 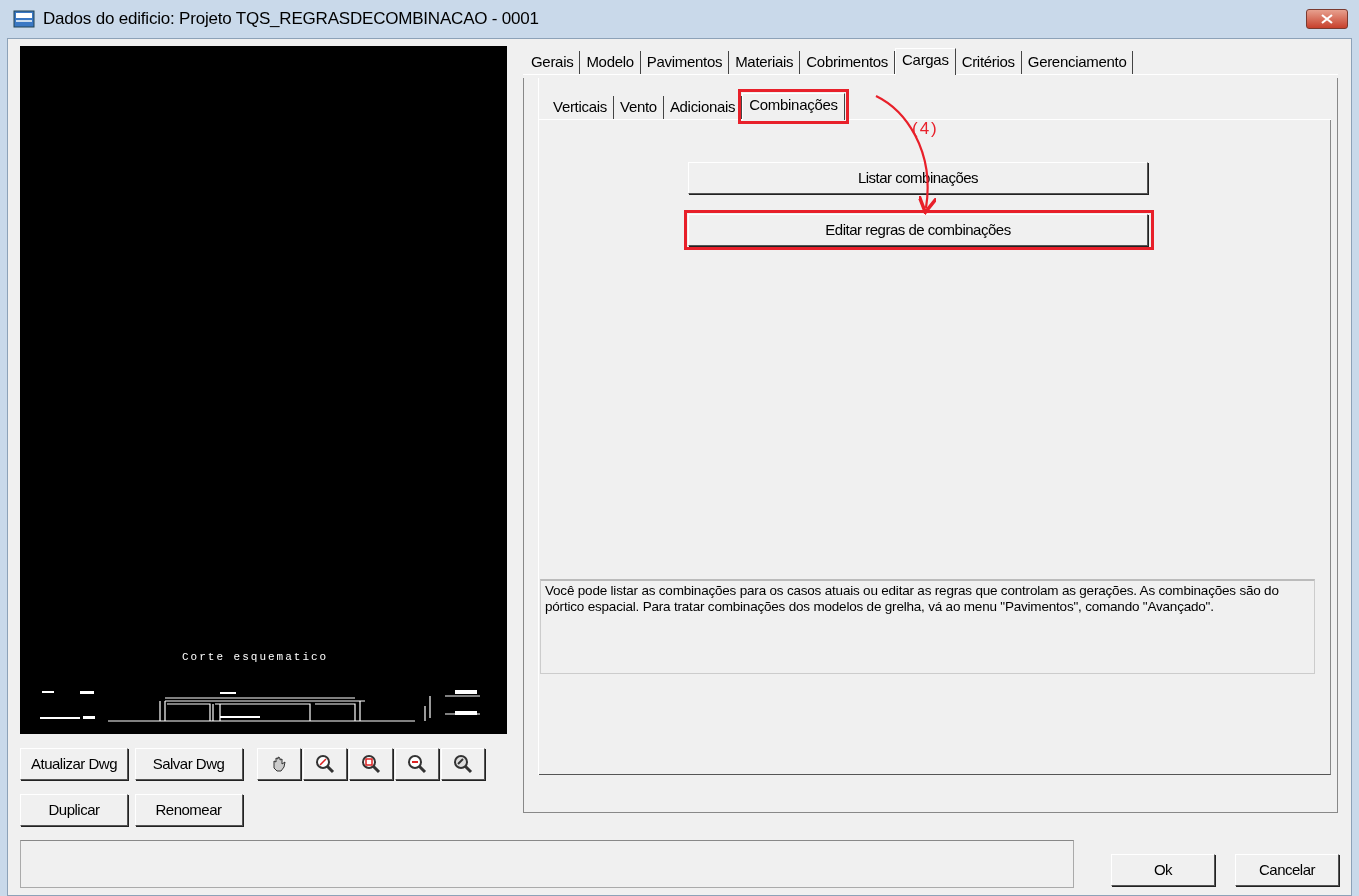 I want to click on drawing-caption: Corte esquematico, so click(x=255, y=657).